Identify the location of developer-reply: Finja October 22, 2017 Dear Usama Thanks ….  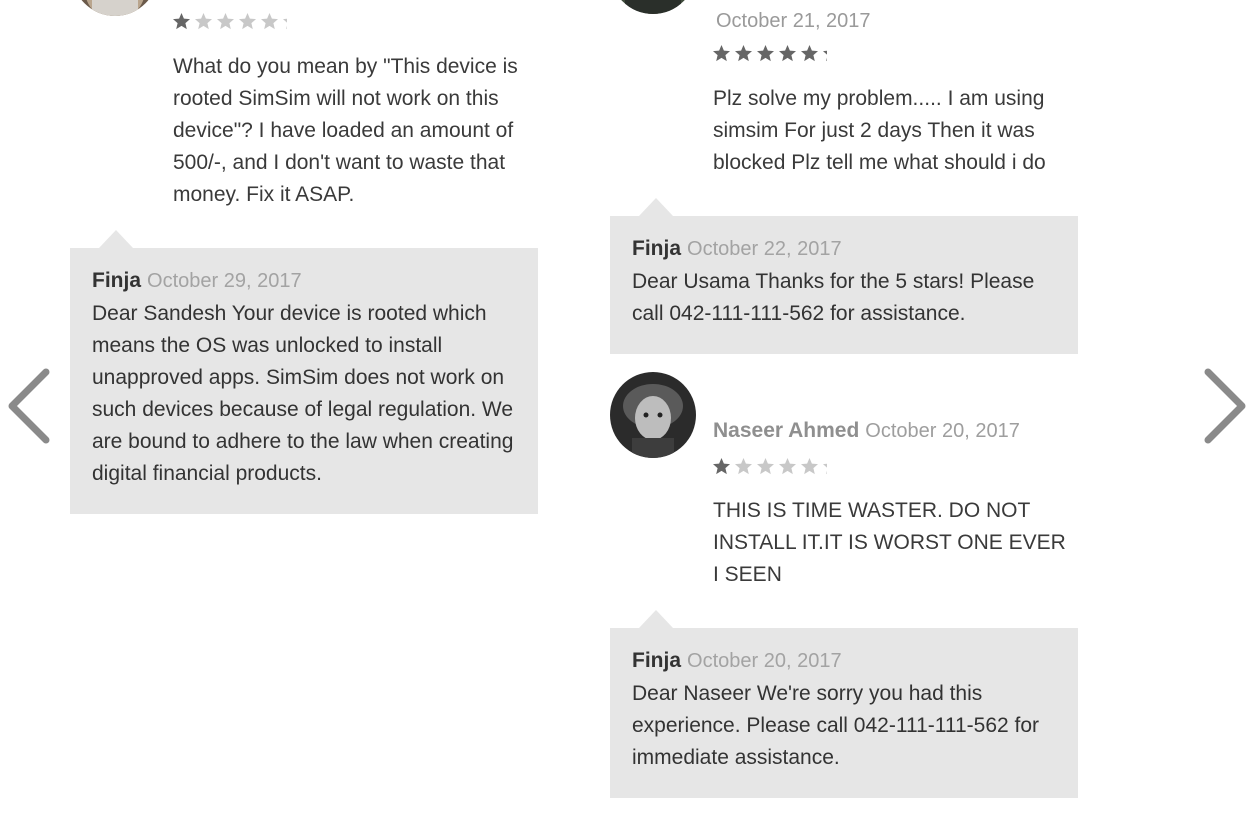
(844, 276).